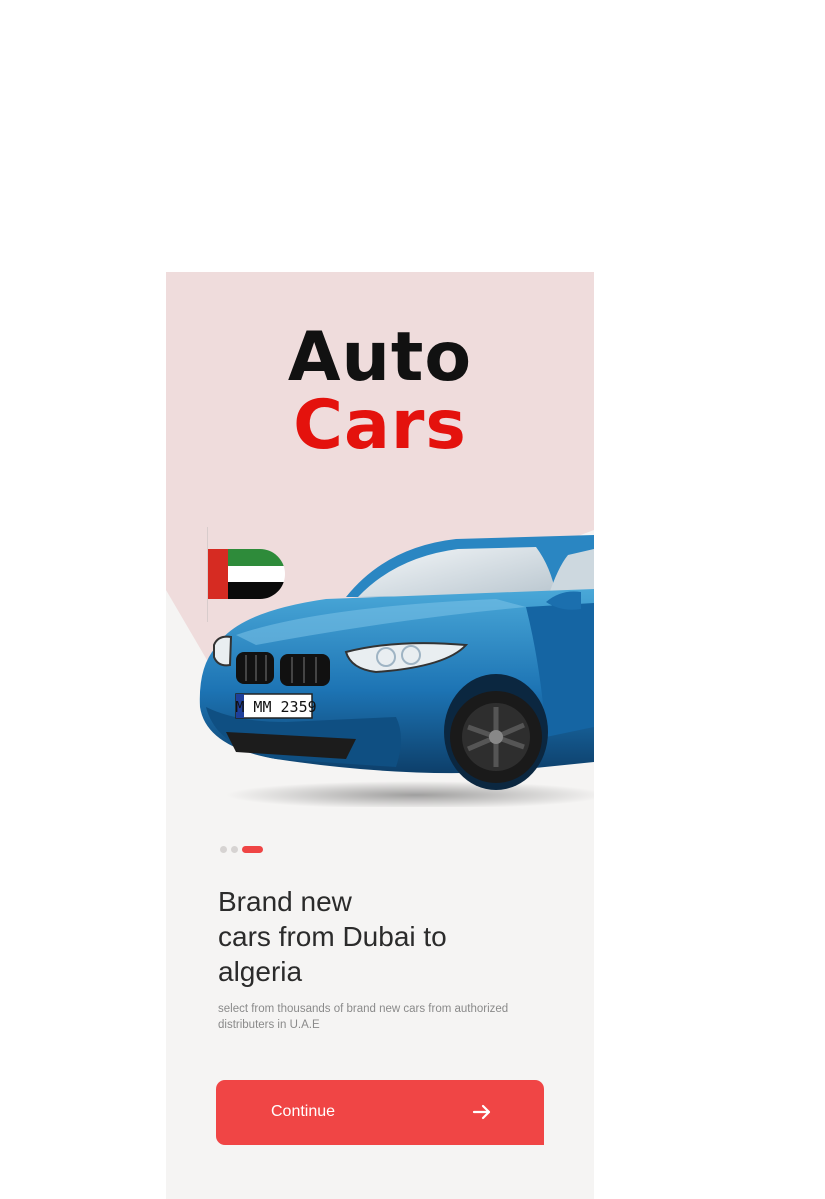 The image size is (825, 1199). Describe the element at coordinates (380, 357) in the screenshot. I see `logo-text-auto: Auto` at that location.